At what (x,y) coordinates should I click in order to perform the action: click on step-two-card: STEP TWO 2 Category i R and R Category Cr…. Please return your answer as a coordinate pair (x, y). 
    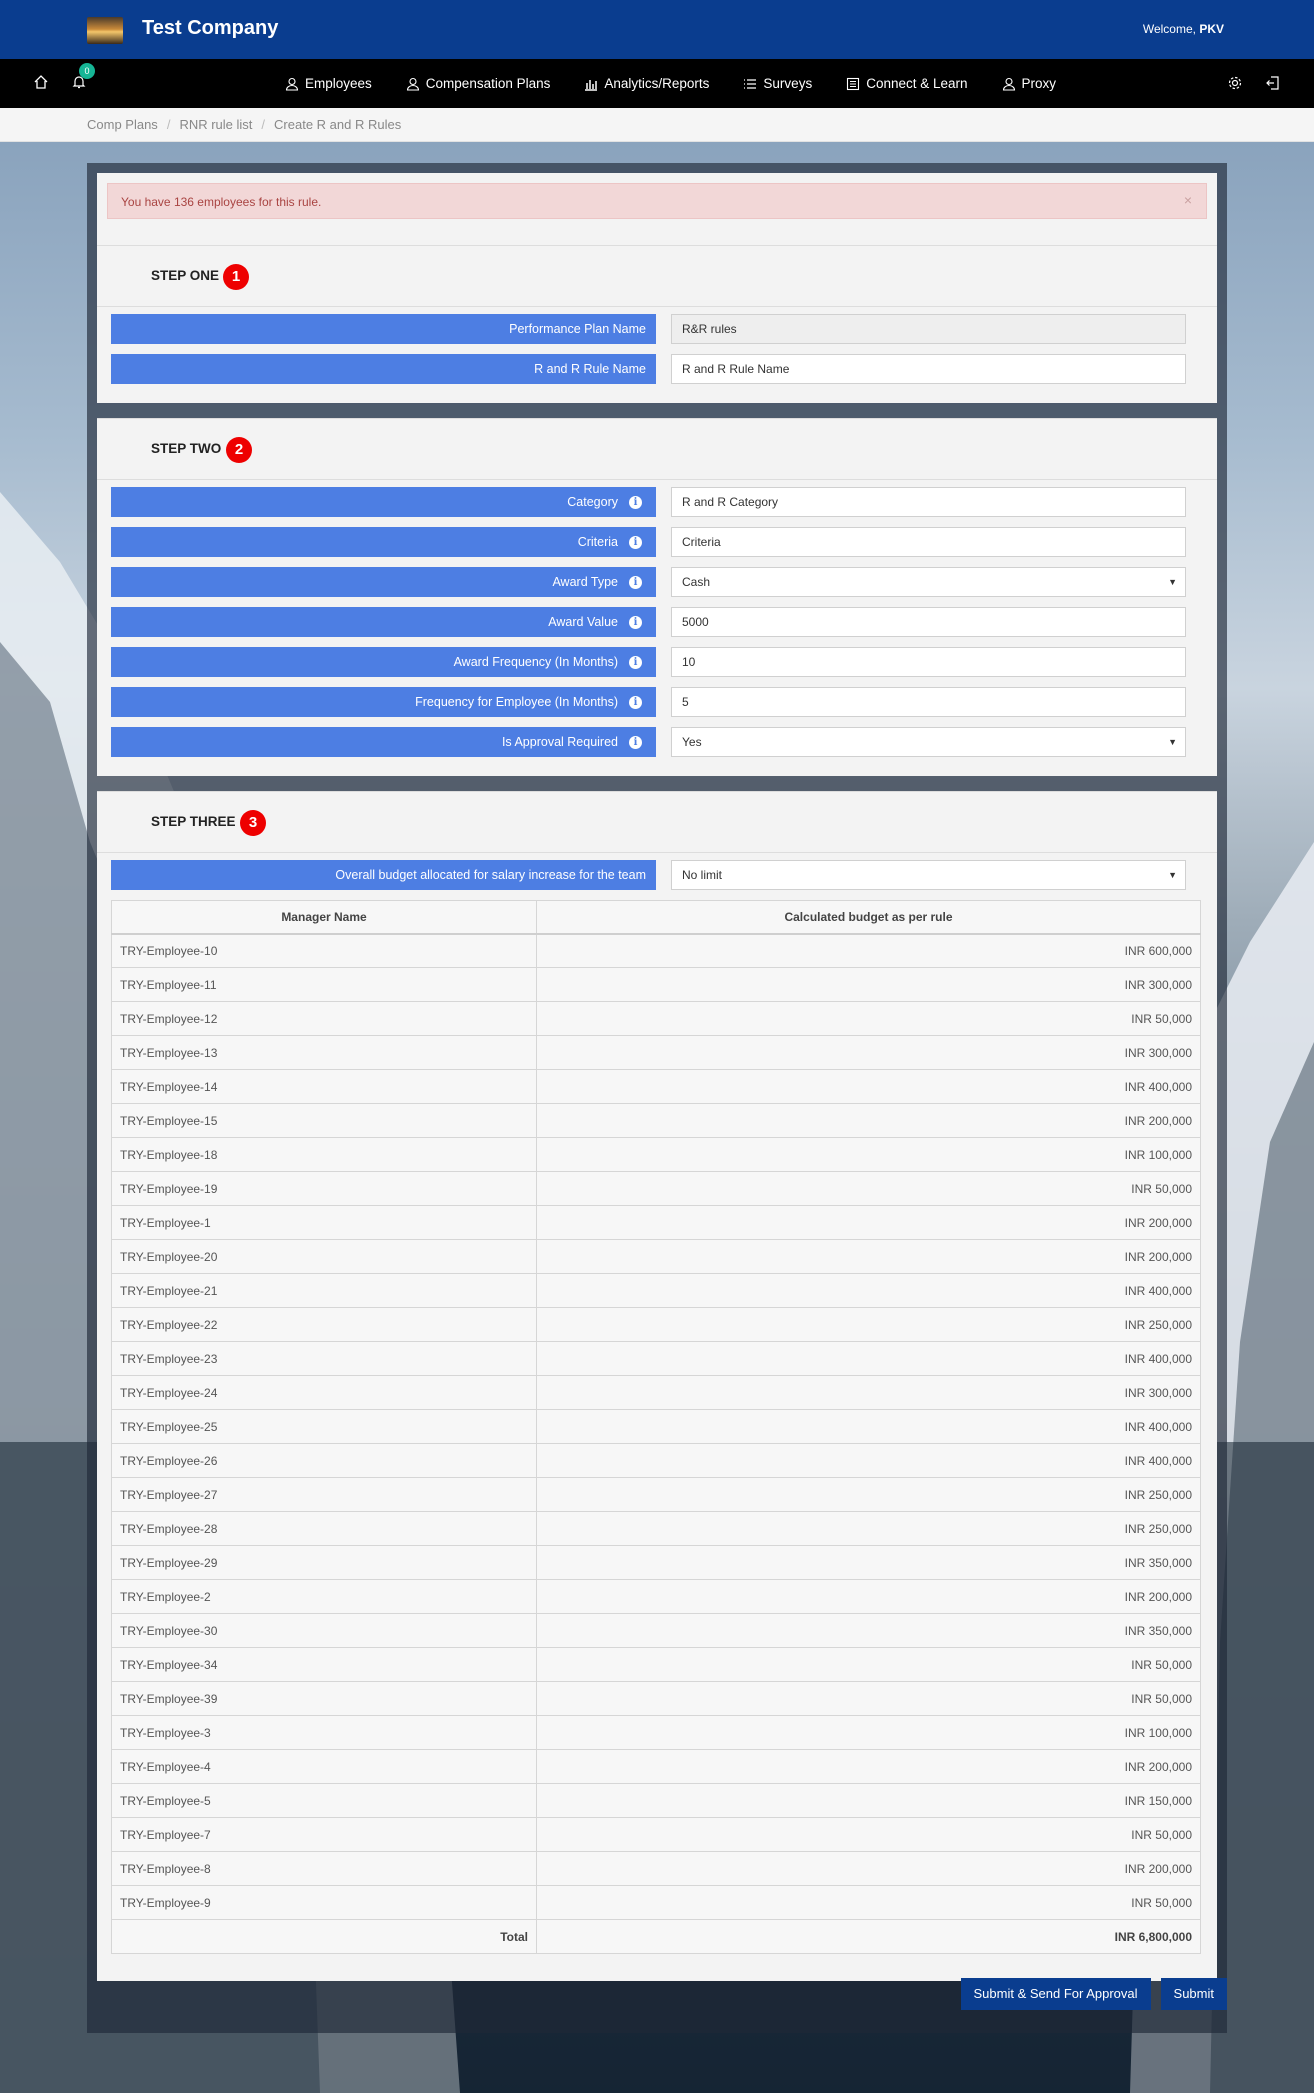
    Looking at the image, I should click on (657, 597).